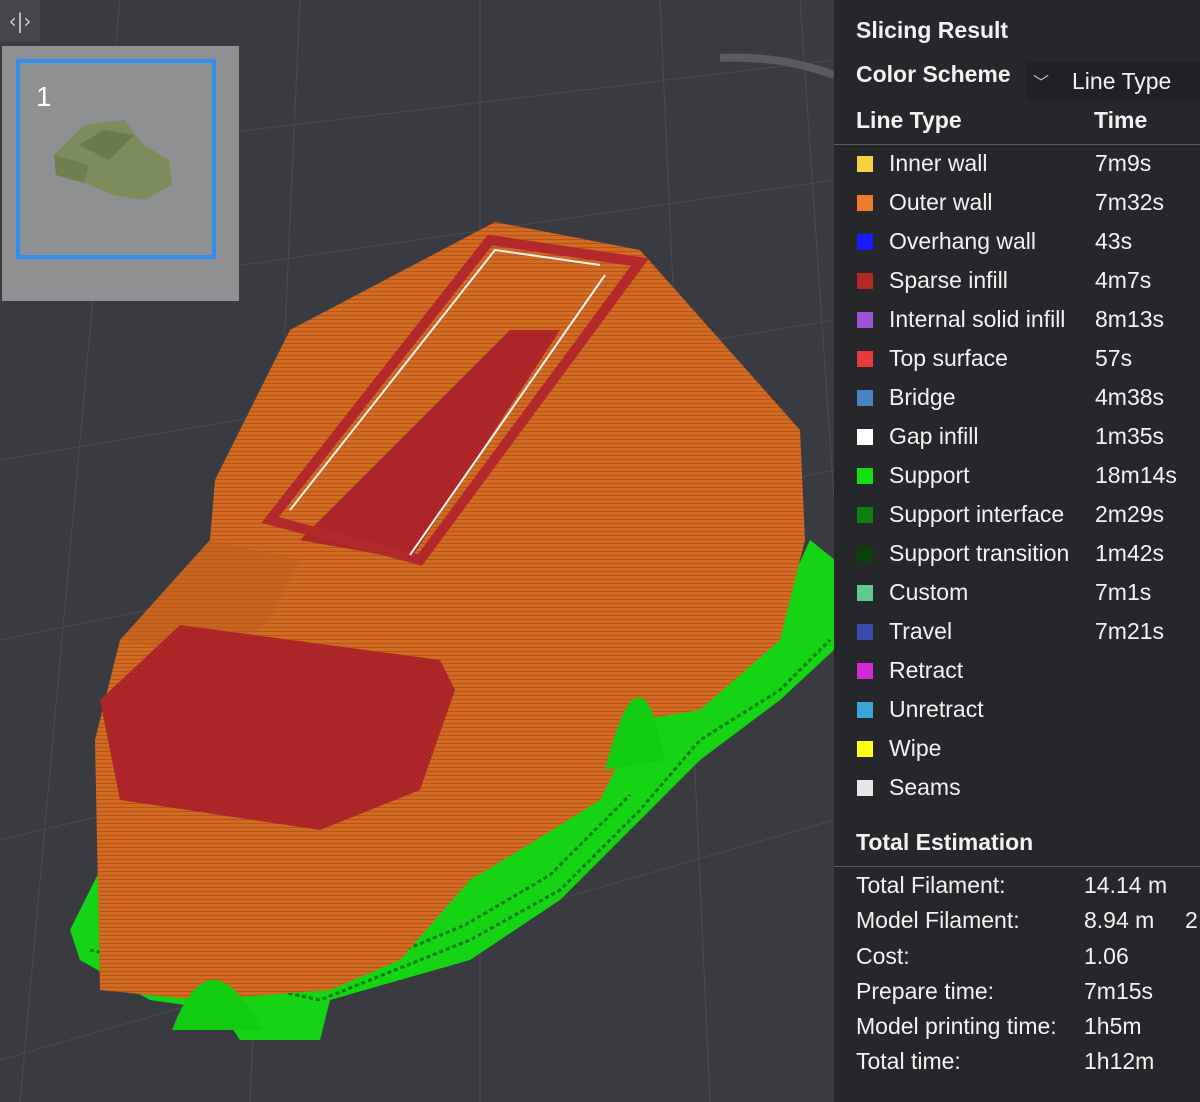  What do you see at coordinates (979, 553) in the screenshot?
I see `line-type-label: Support transition` at bounding box center [979, 553].